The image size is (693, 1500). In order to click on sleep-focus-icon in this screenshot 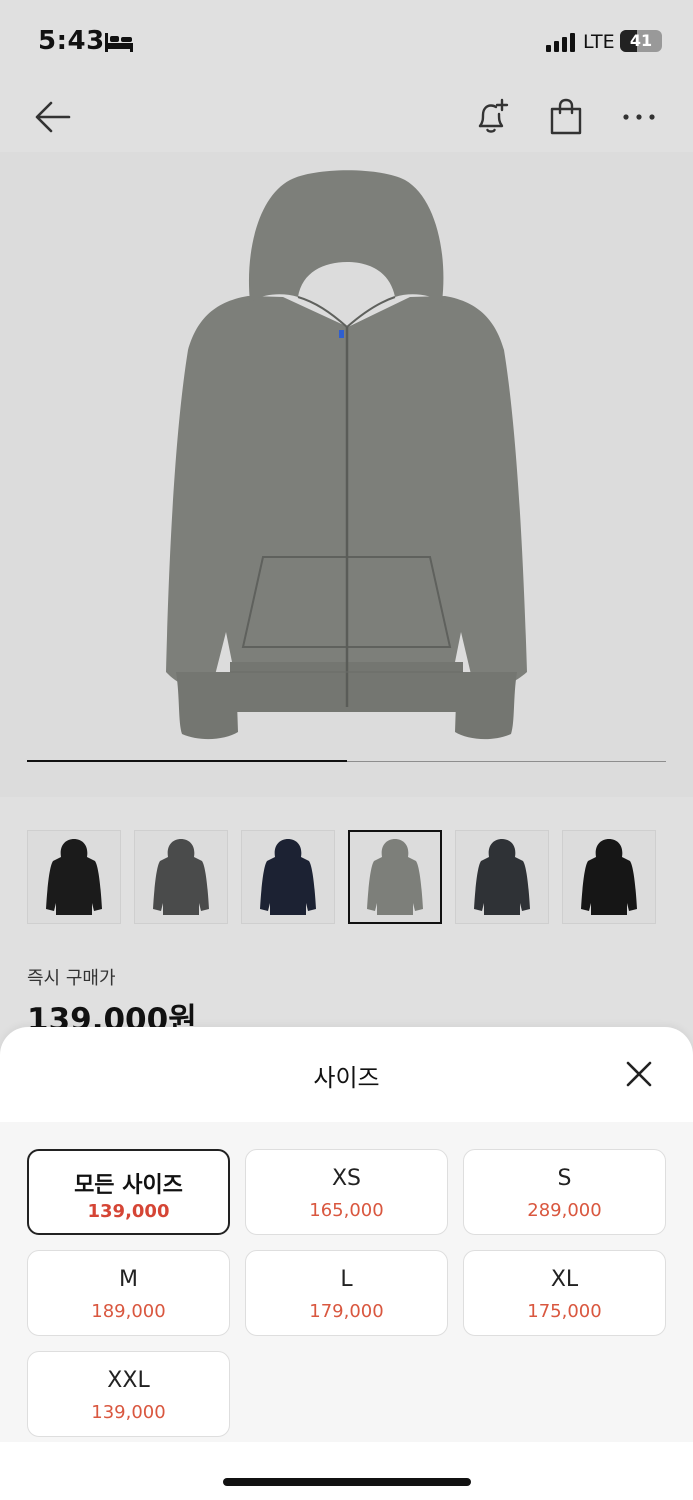, I will do `click(119, 42)`.